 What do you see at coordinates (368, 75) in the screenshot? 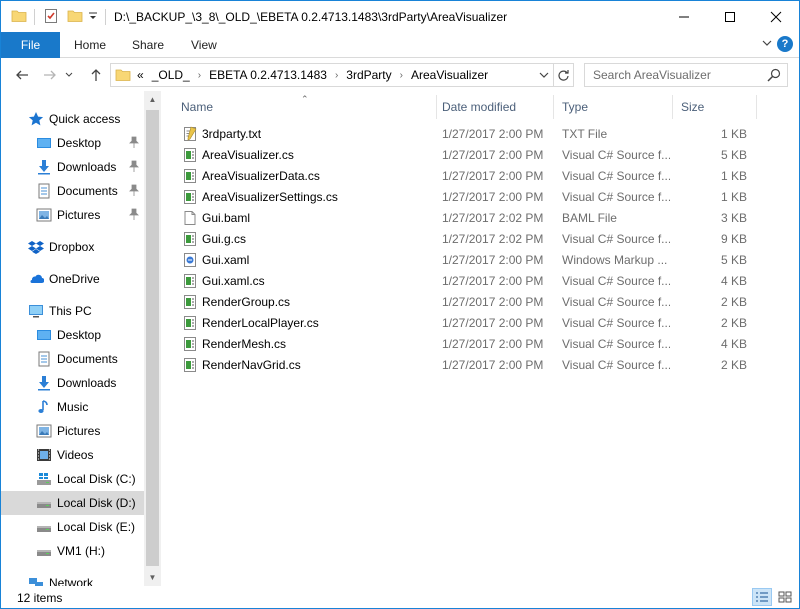
I see `breadcrumb-3rdparty: 3rdParty` at bounding box center [368, 75].